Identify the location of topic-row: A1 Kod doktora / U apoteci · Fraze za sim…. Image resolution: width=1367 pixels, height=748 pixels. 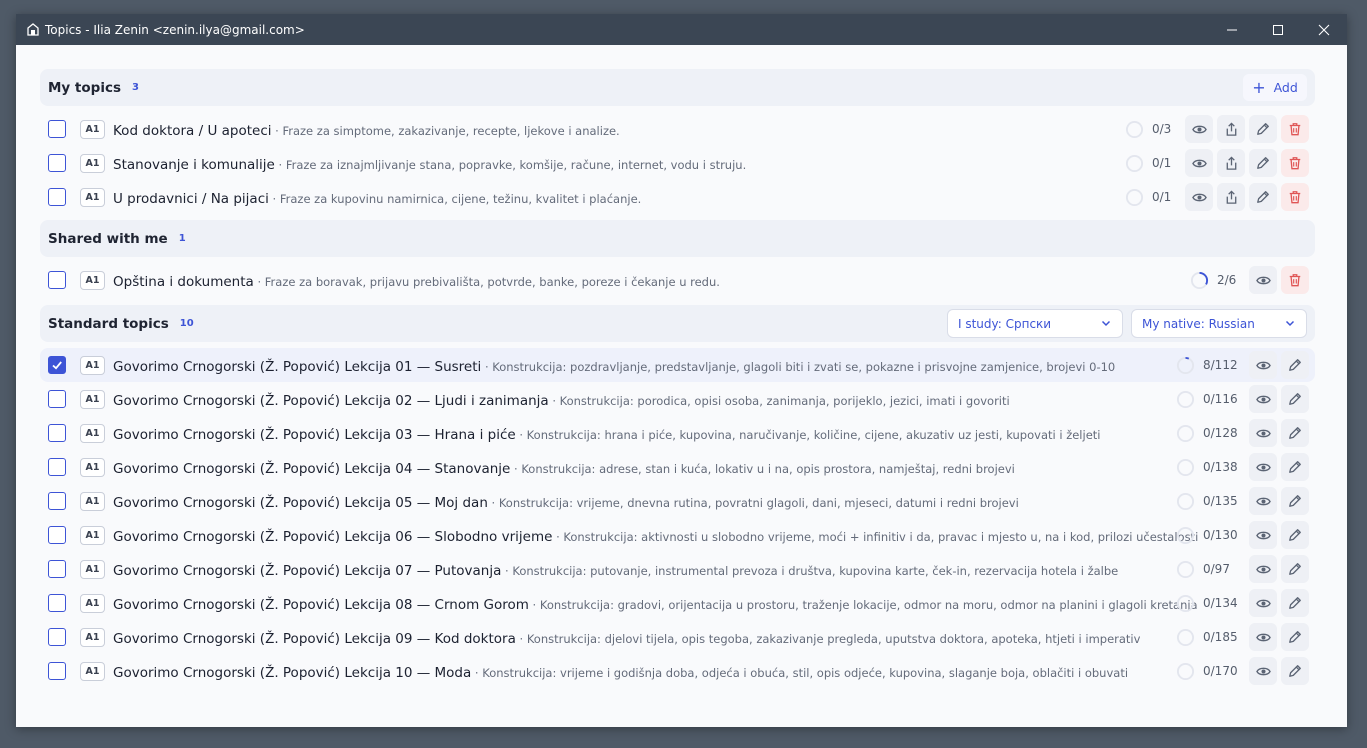
(677, 129).